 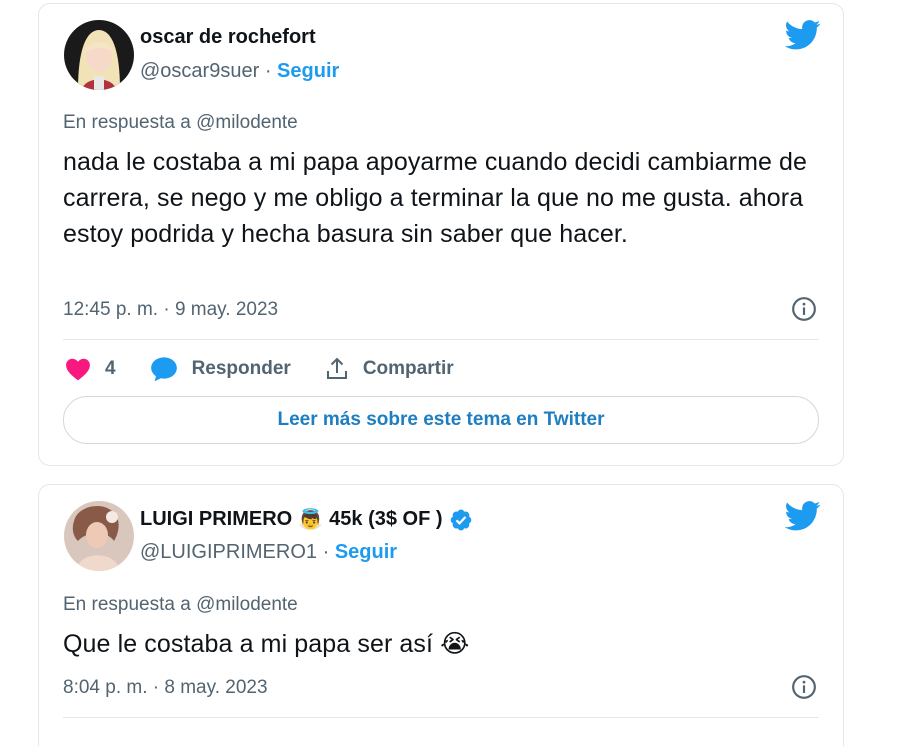 I want to click on action-bar: 4 Responder Compartir, so click(x=276, y=369).